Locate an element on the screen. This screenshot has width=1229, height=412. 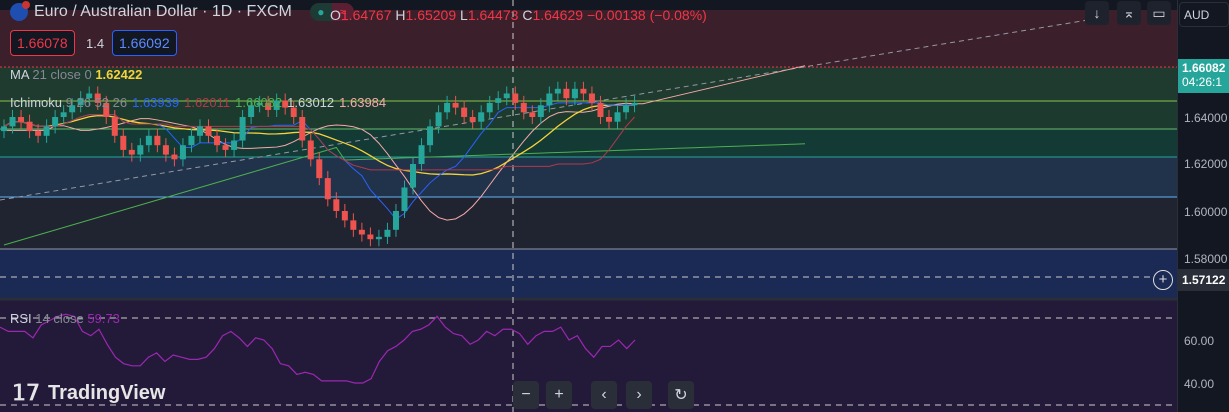
ichimoku-value: 1.63939 is located at coordinates (156, 102).